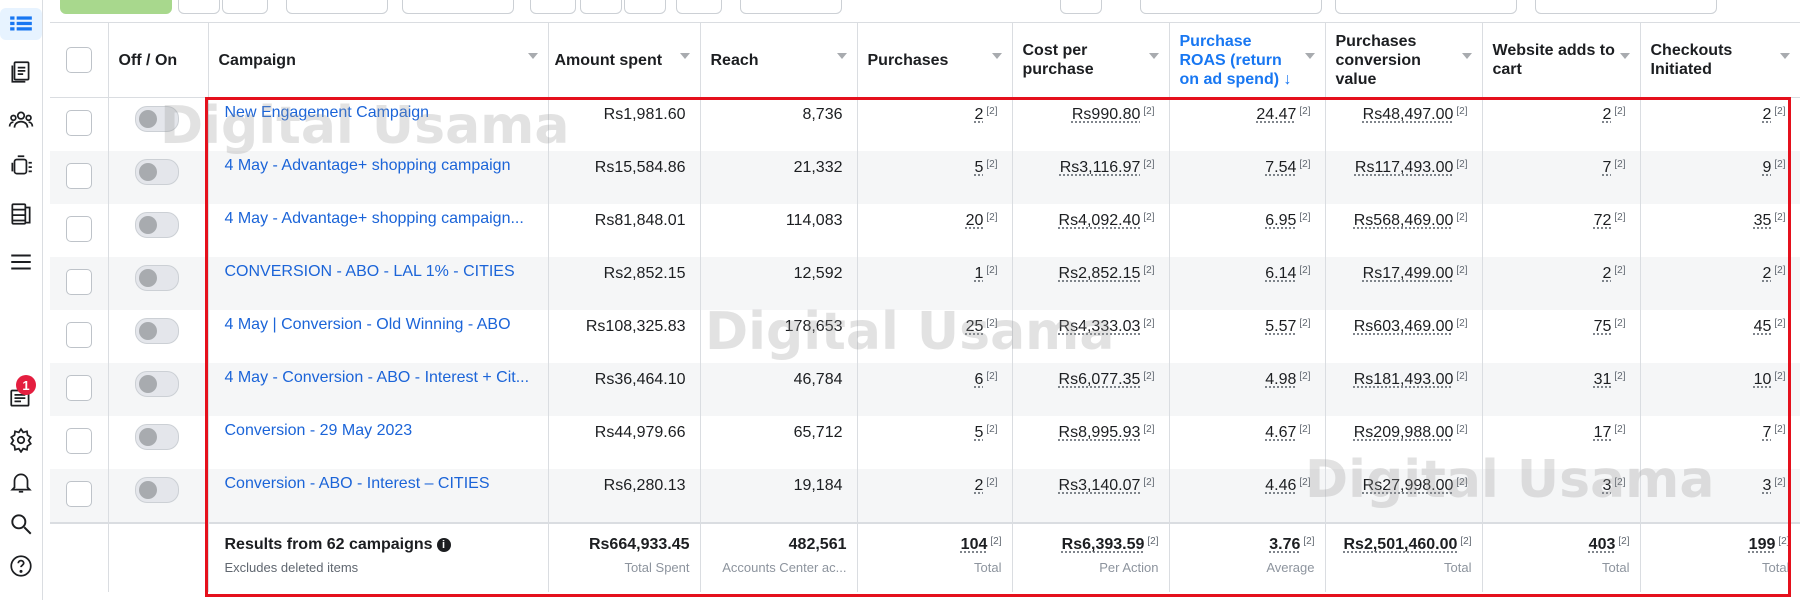 The width and height of the screenshot is (1800, 600). Describe the element at coordinates (1720, 111) in the screenshot. I see `checkouts-value: 2 [2]` at that location.